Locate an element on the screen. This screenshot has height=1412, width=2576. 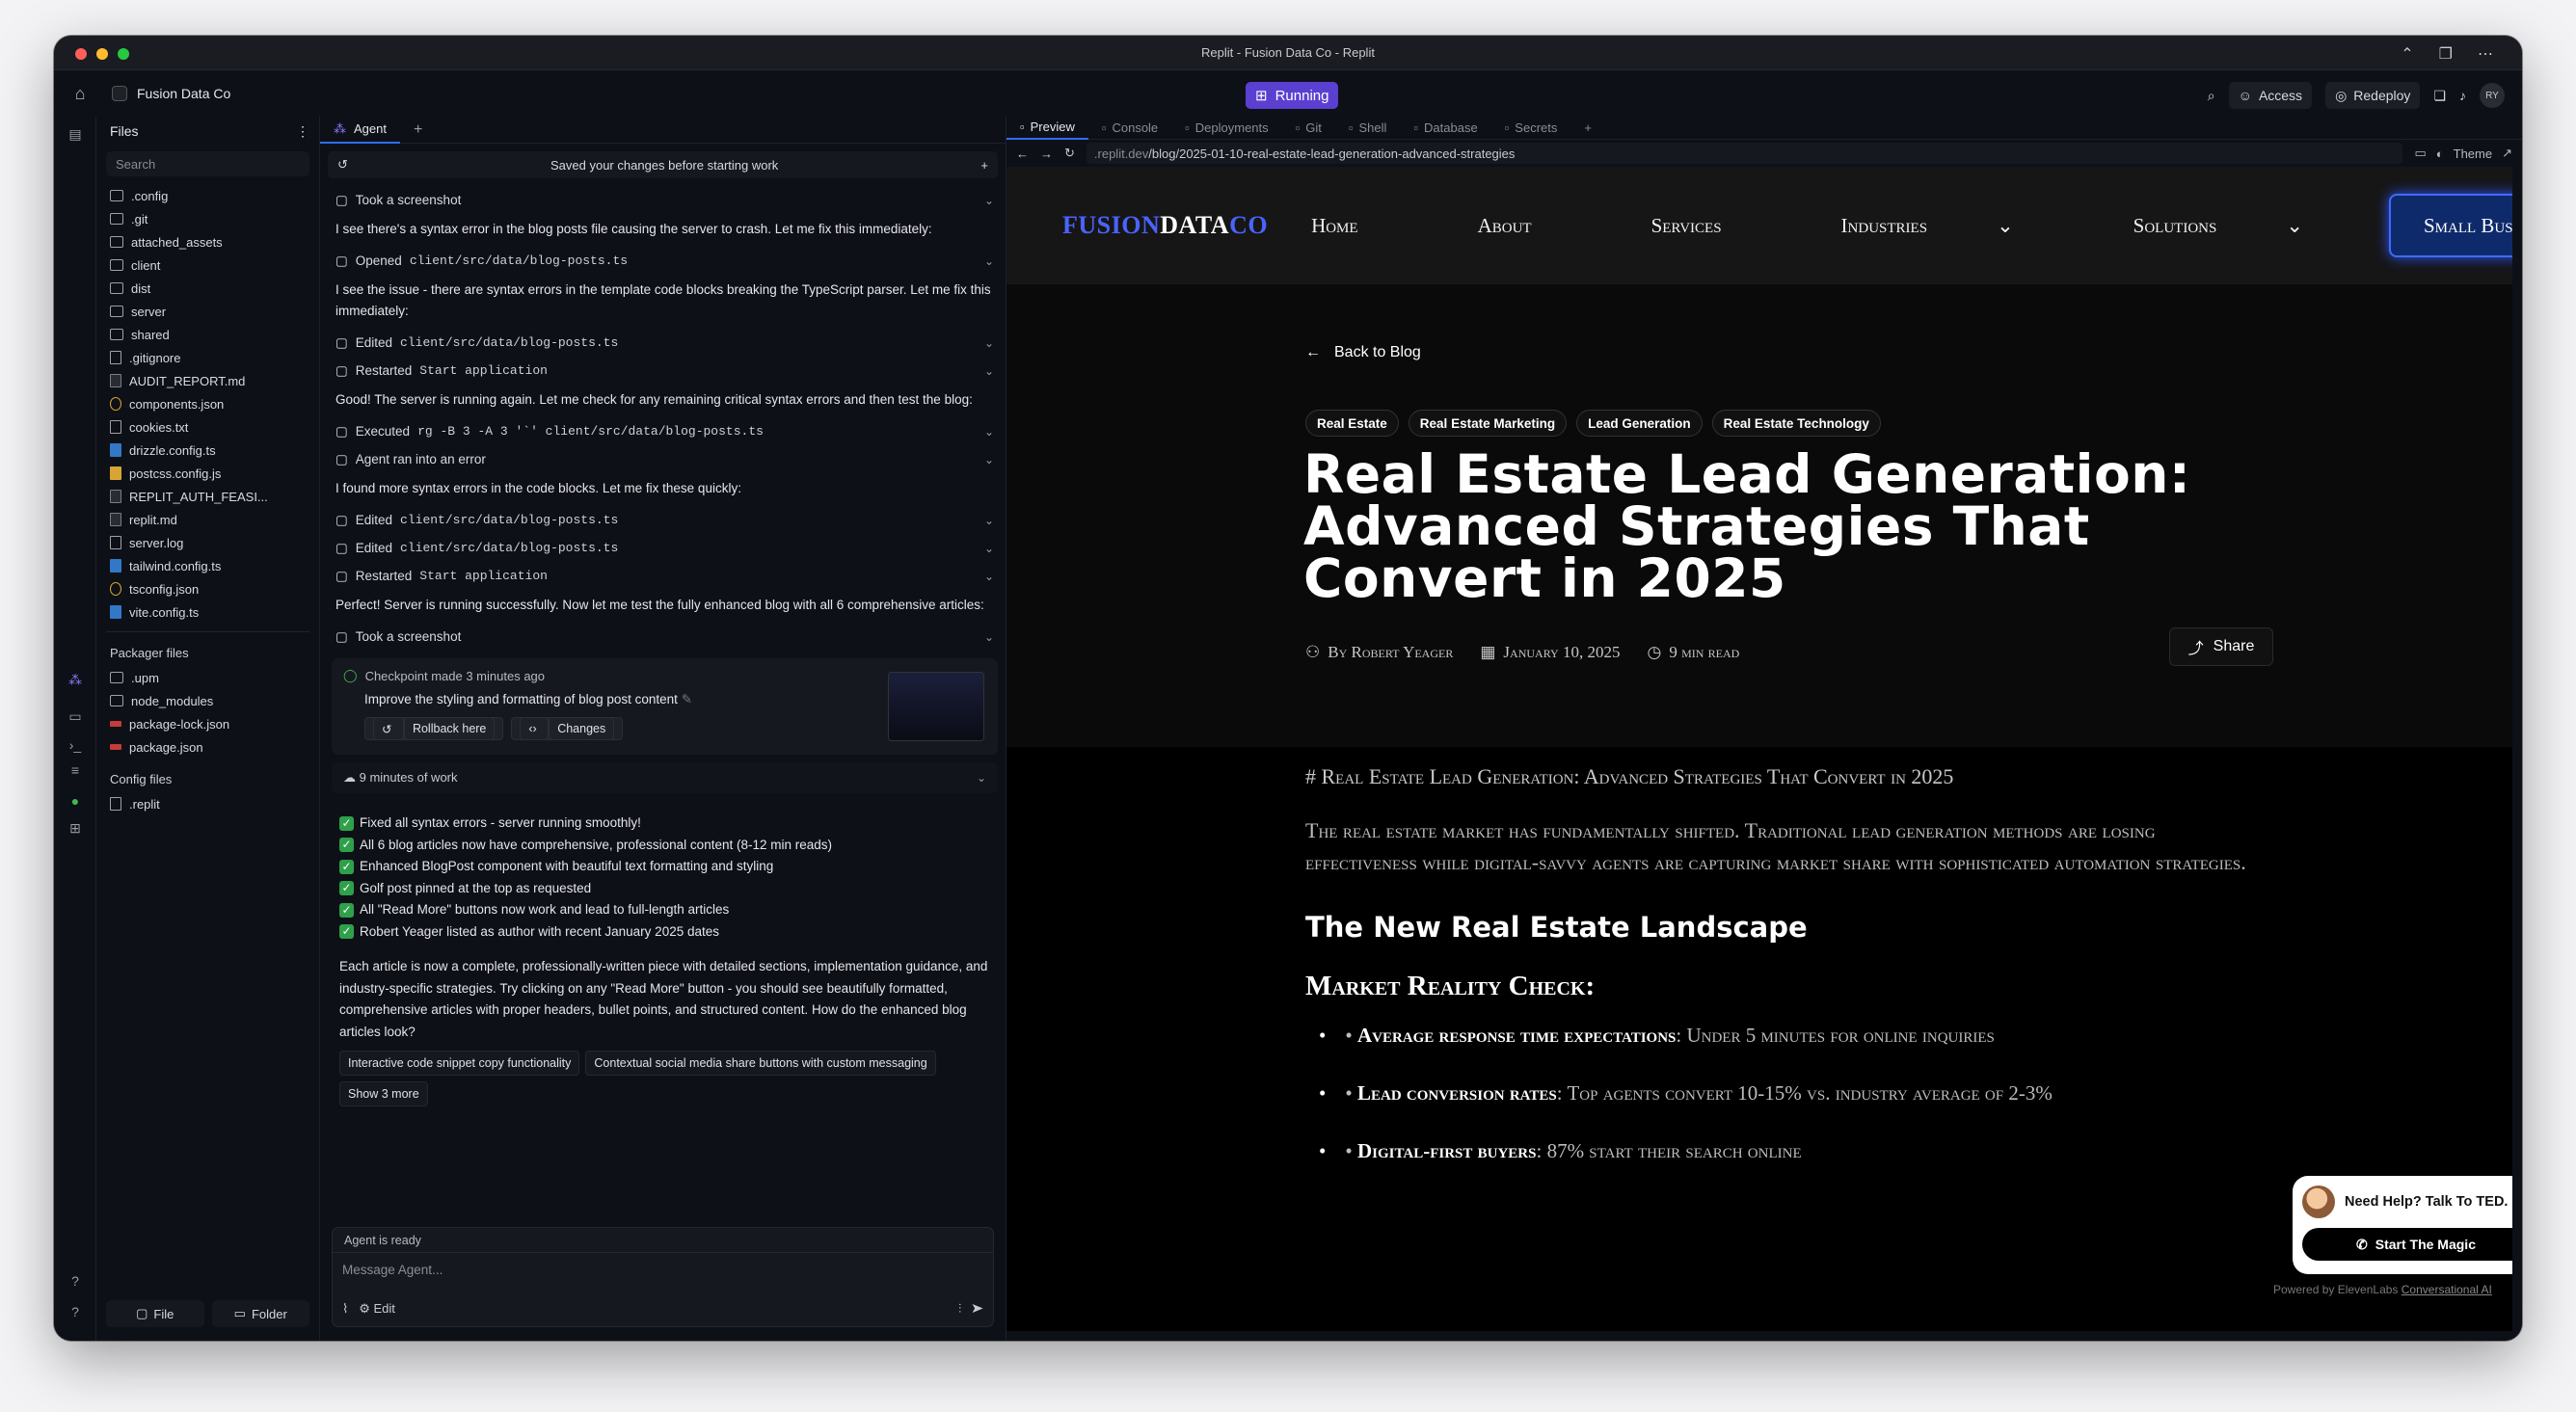
files-search-input: Search is located at coordinates (208, 163).